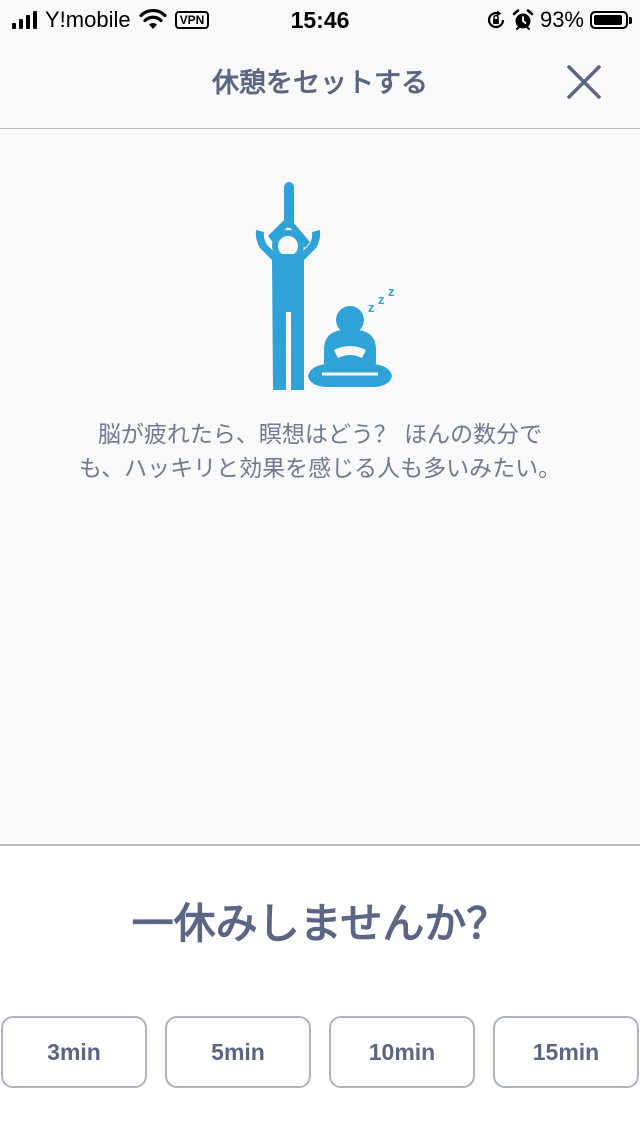 This screenshot has width=640, height=1138. Describe the element at coordinates (371, 307) in the screenshot. I see `sleep-text: z` at that location.